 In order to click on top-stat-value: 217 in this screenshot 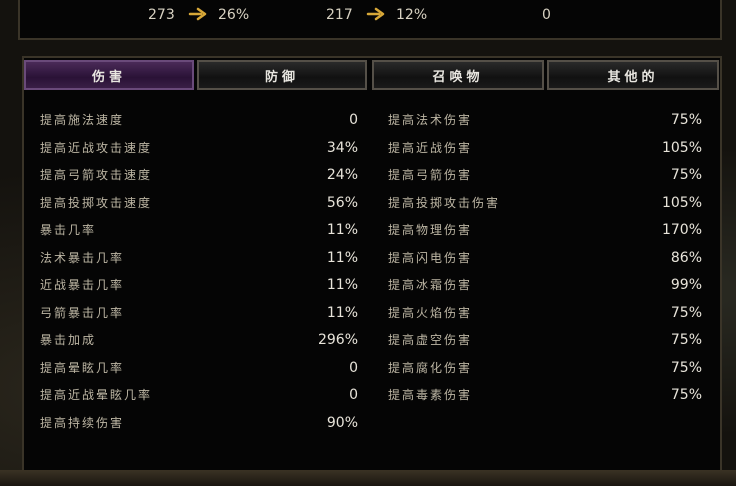, I will do `click(339, 15)`.